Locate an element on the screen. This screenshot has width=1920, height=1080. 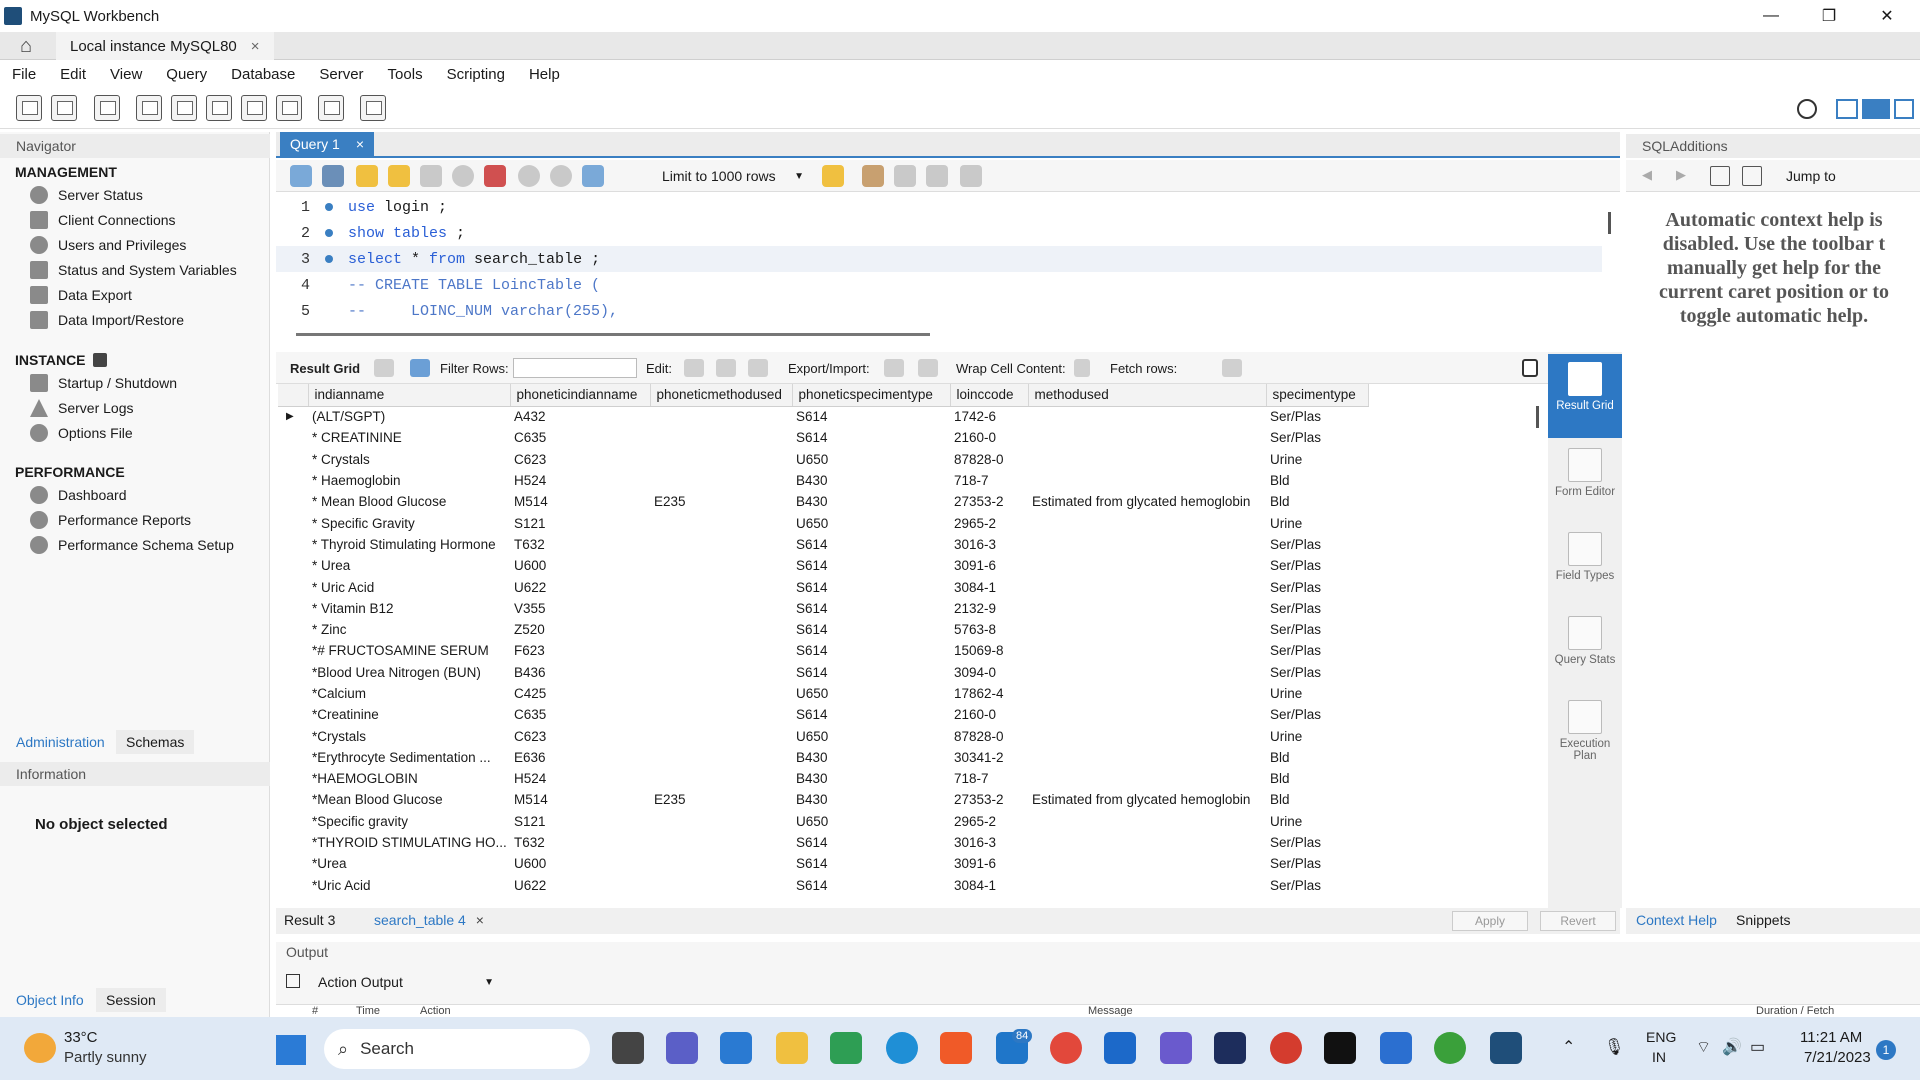
language-bottom: IN is located at coordinates (1659, 1057).